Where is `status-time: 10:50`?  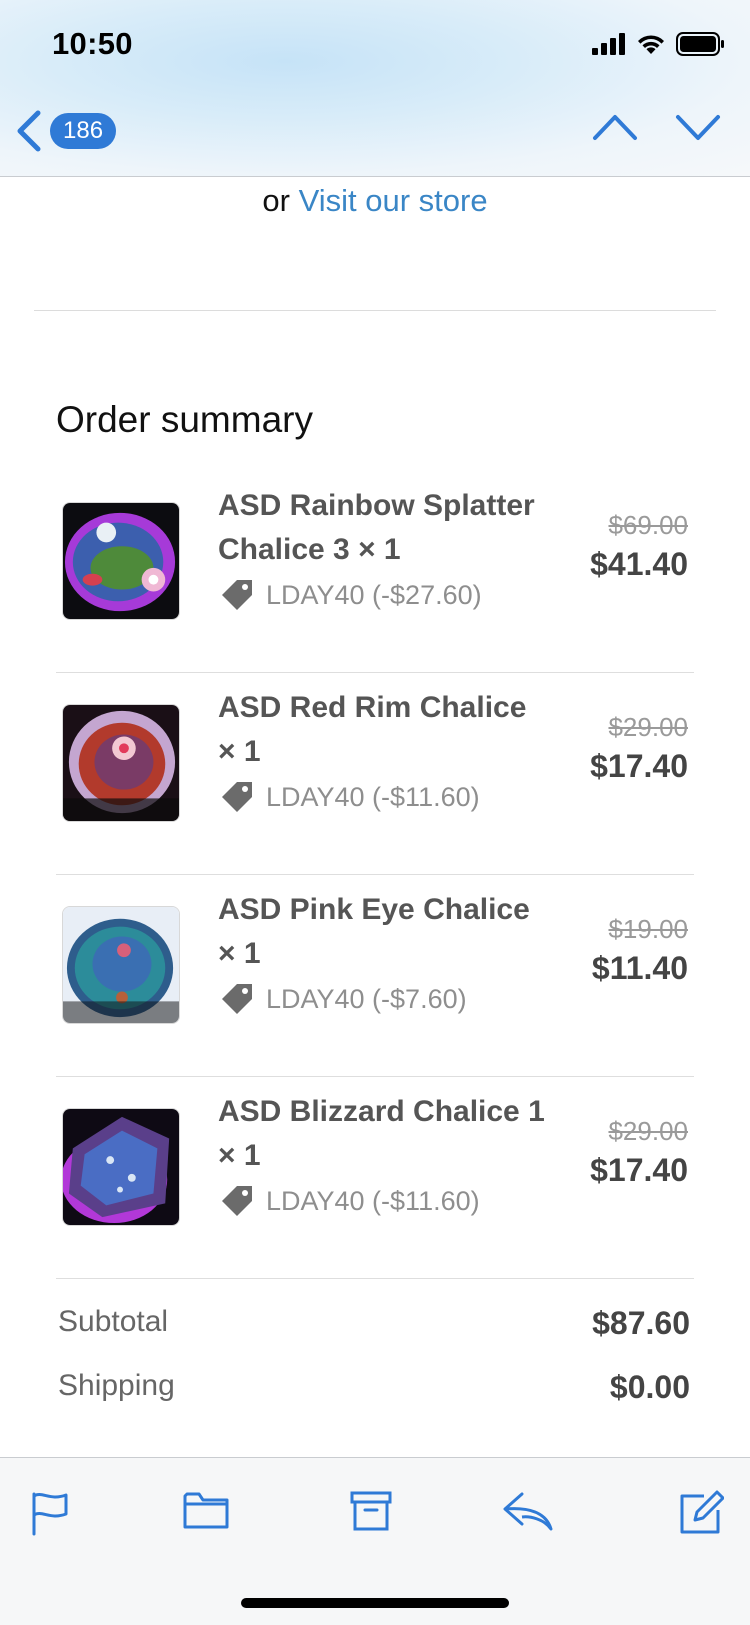 status-time: 10:50 is located at coordinates (92, 43).